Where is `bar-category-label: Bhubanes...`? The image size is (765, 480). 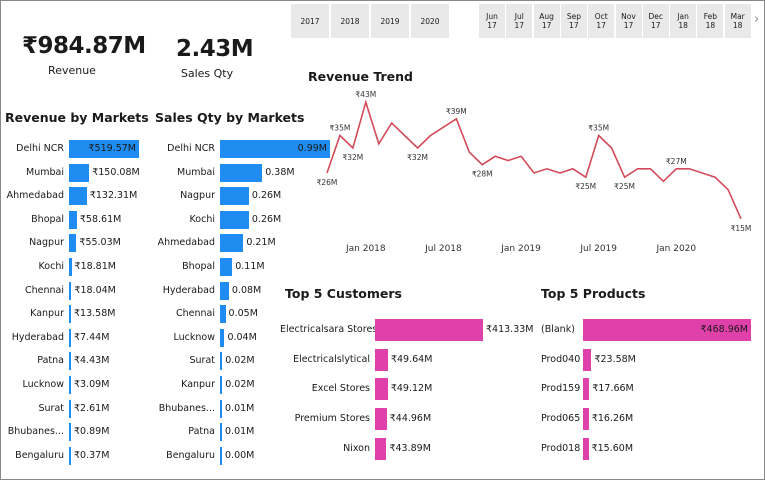
bar-category-label: Bhubanes... is located at coordinates (186, 408).